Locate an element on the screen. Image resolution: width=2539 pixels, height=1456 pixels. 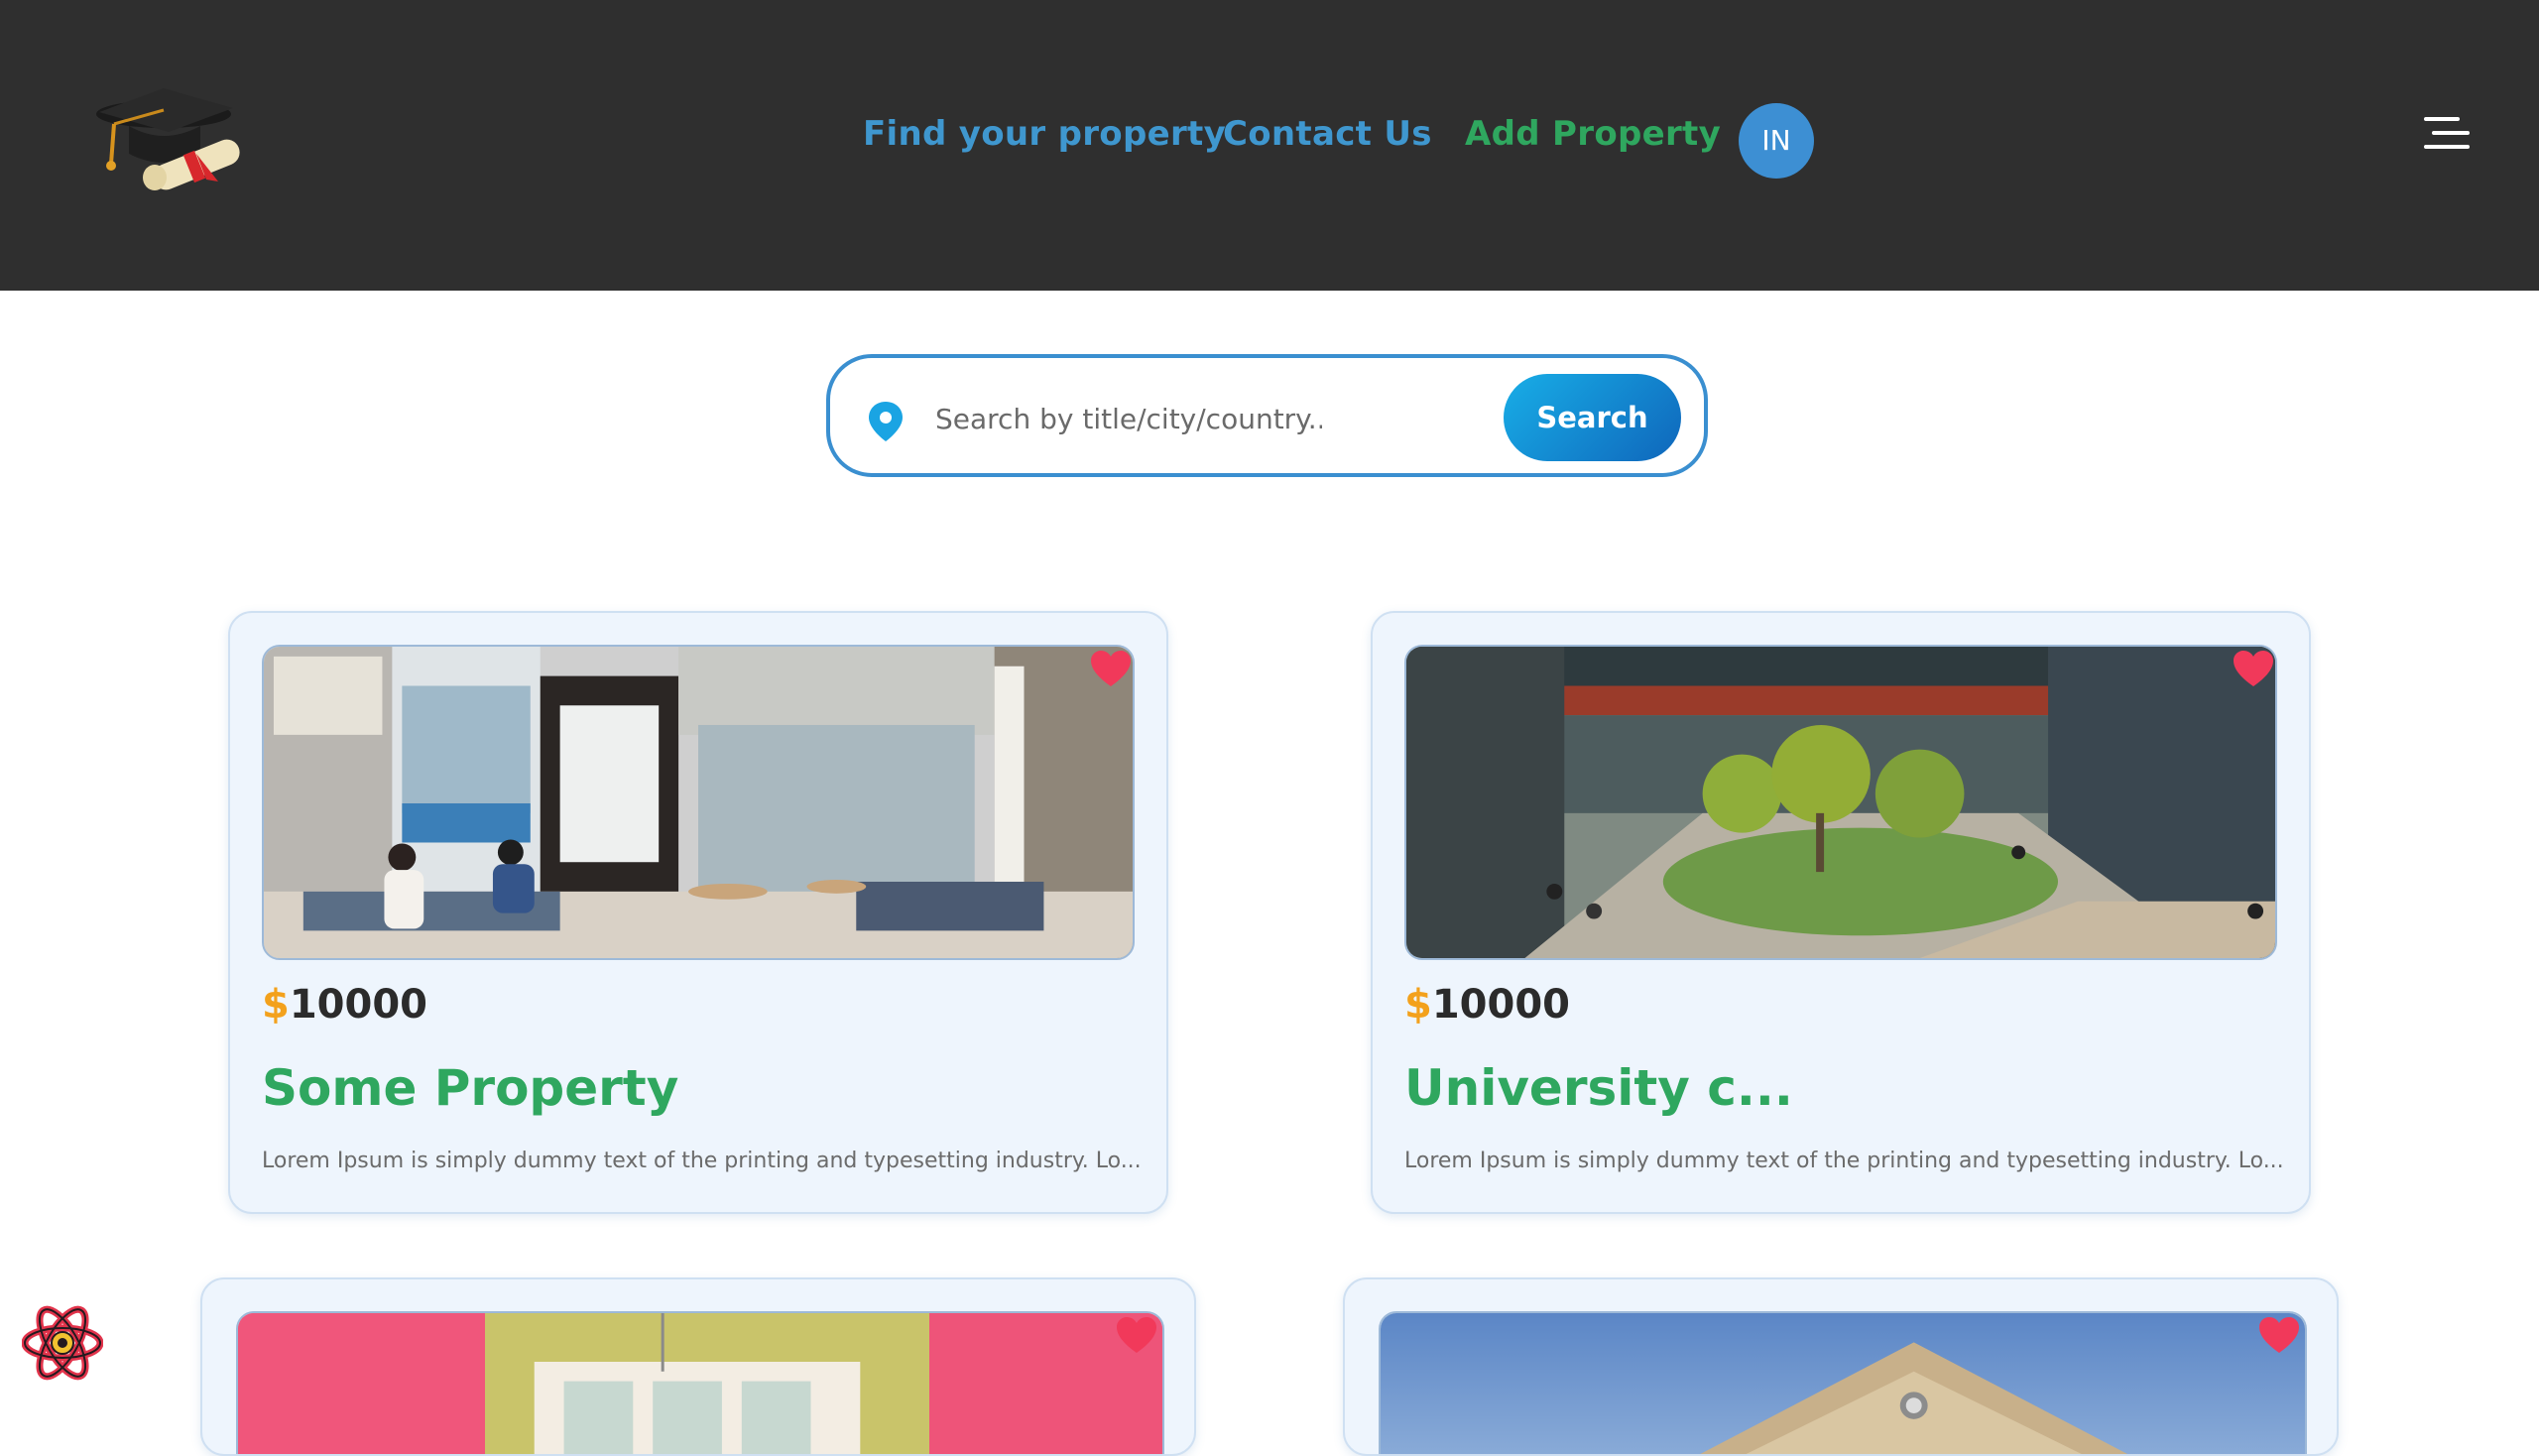
map-pin-icon is located at coordinates (886, 421).